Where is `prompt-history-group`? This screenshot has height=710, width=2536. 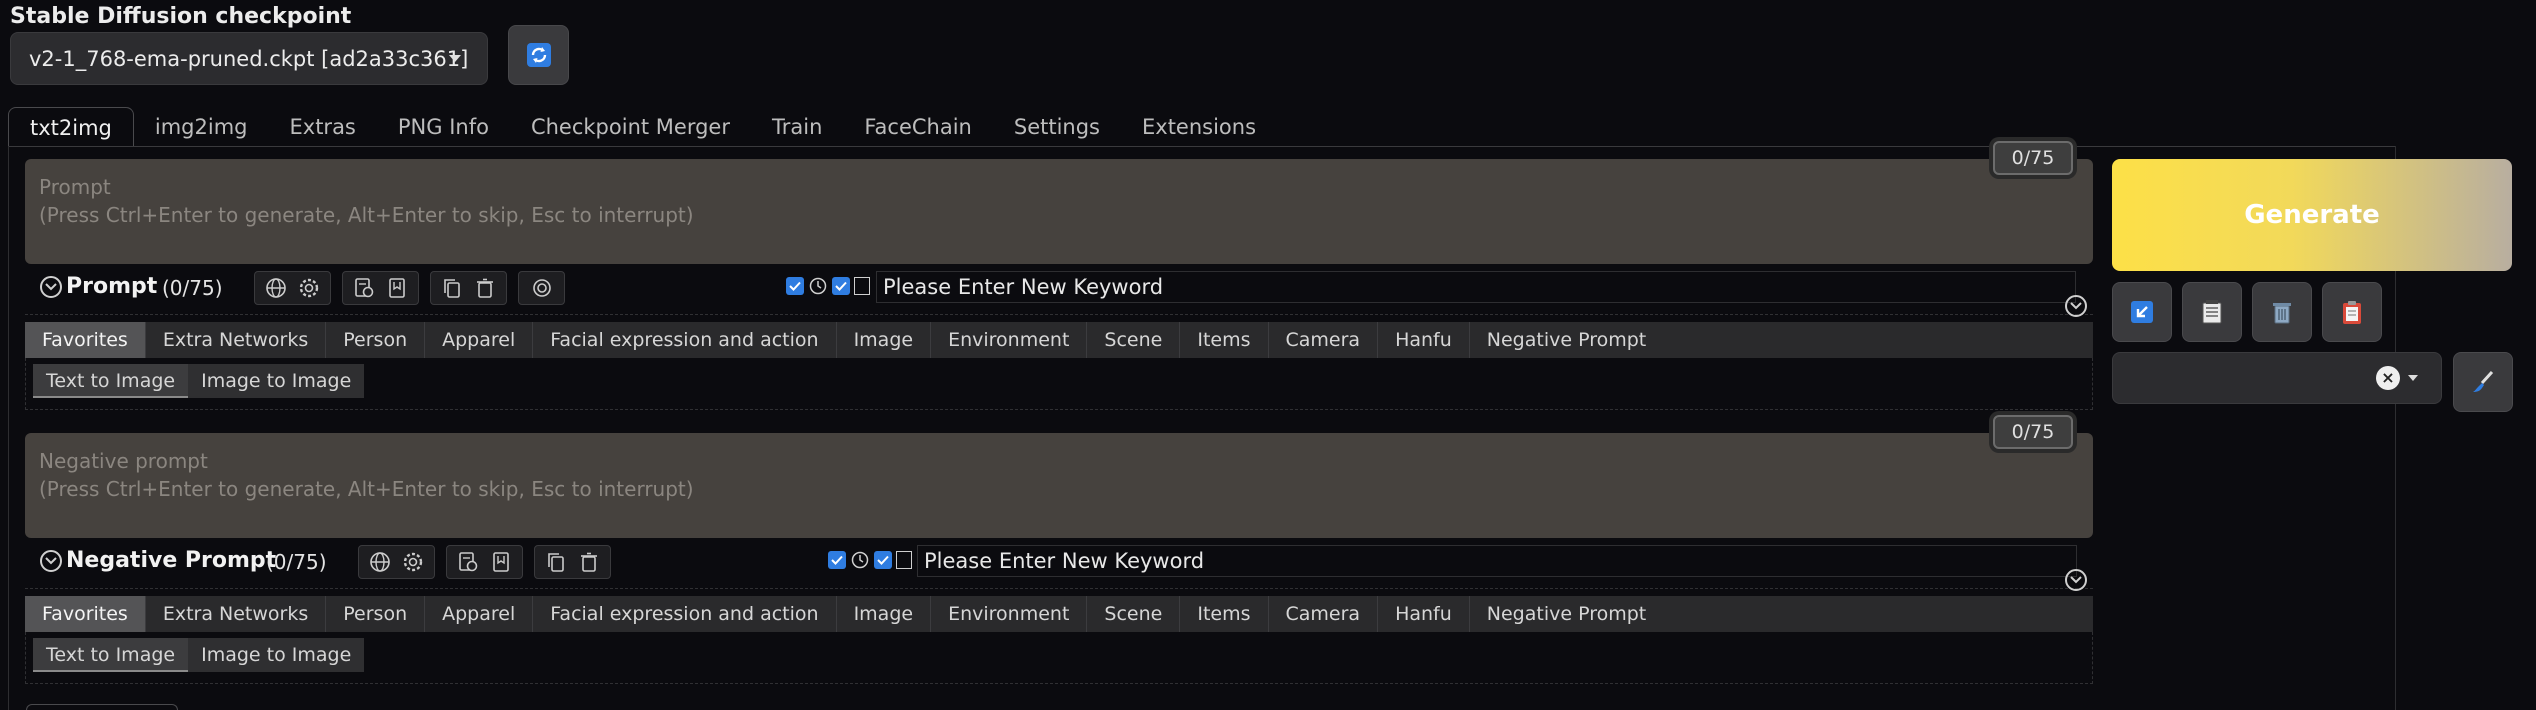 prompt-history-group is located at coordinates (380, 288).